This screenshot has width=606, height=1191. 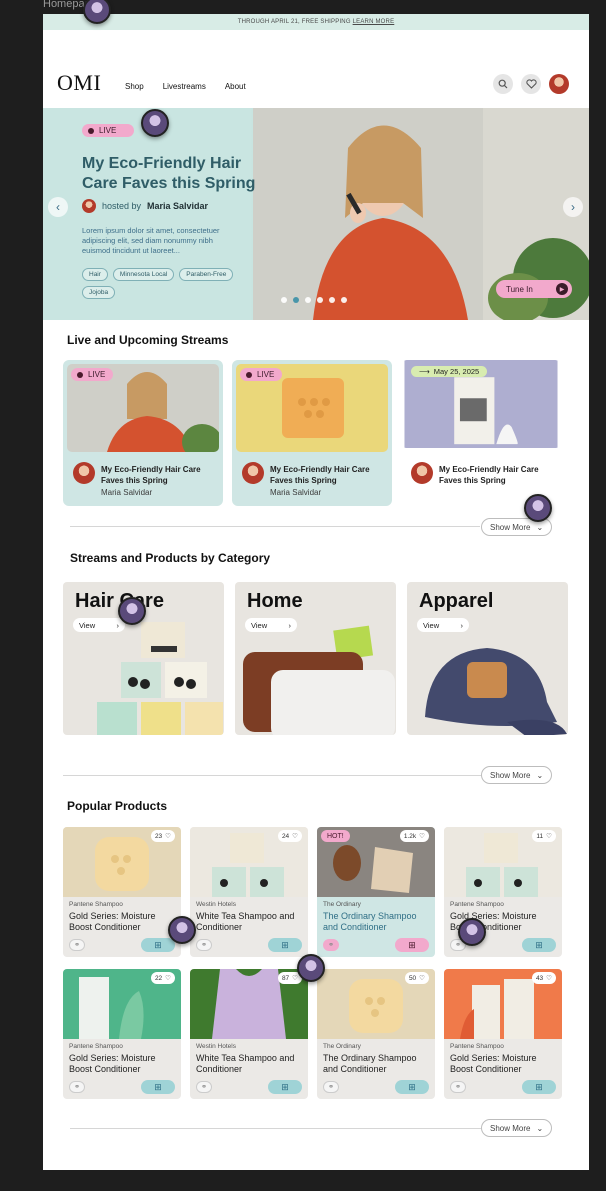 What do you see at coordinates (99, 292) in the screenshot?
I see `hero-tag: Jojoba` at bounding box center [99, 292].